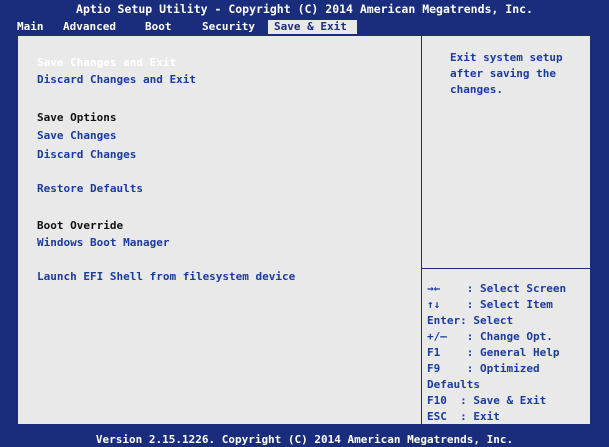 The width and height of the screenshot is (609, 447). What do you see at coordinates (490, 336) in the screenshot?
I see `key-change-opt: +/— : Change Opt.` at bounding box center [490, 336].